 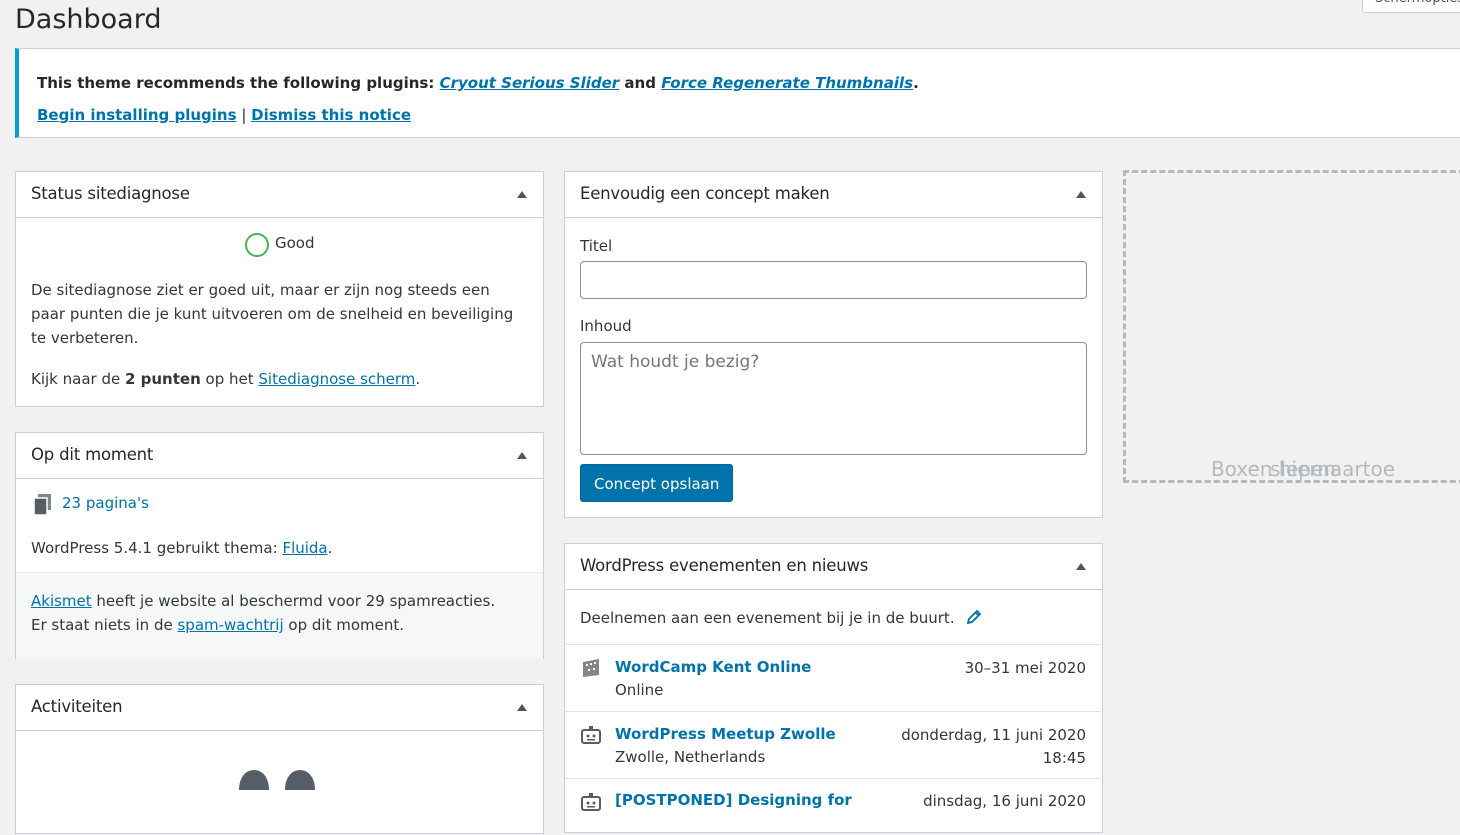 What do you see at coordinates (639, 690) in the screenshot?
I see `event-location: Online` at bounding box center [639, 690].